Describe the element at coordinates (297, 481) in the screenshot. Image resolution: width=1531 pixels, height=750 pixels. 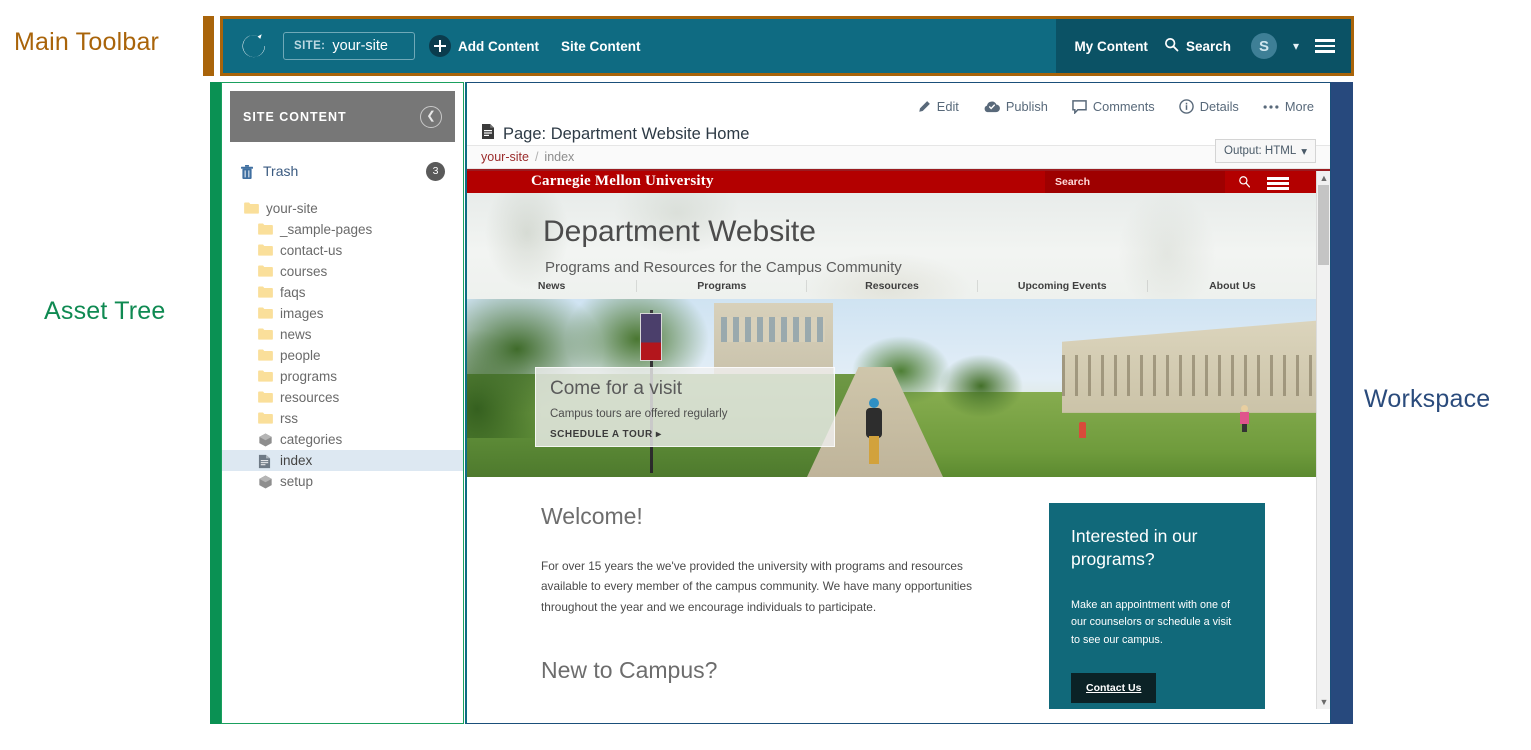
I see `tree-item-label: setup` at that location.